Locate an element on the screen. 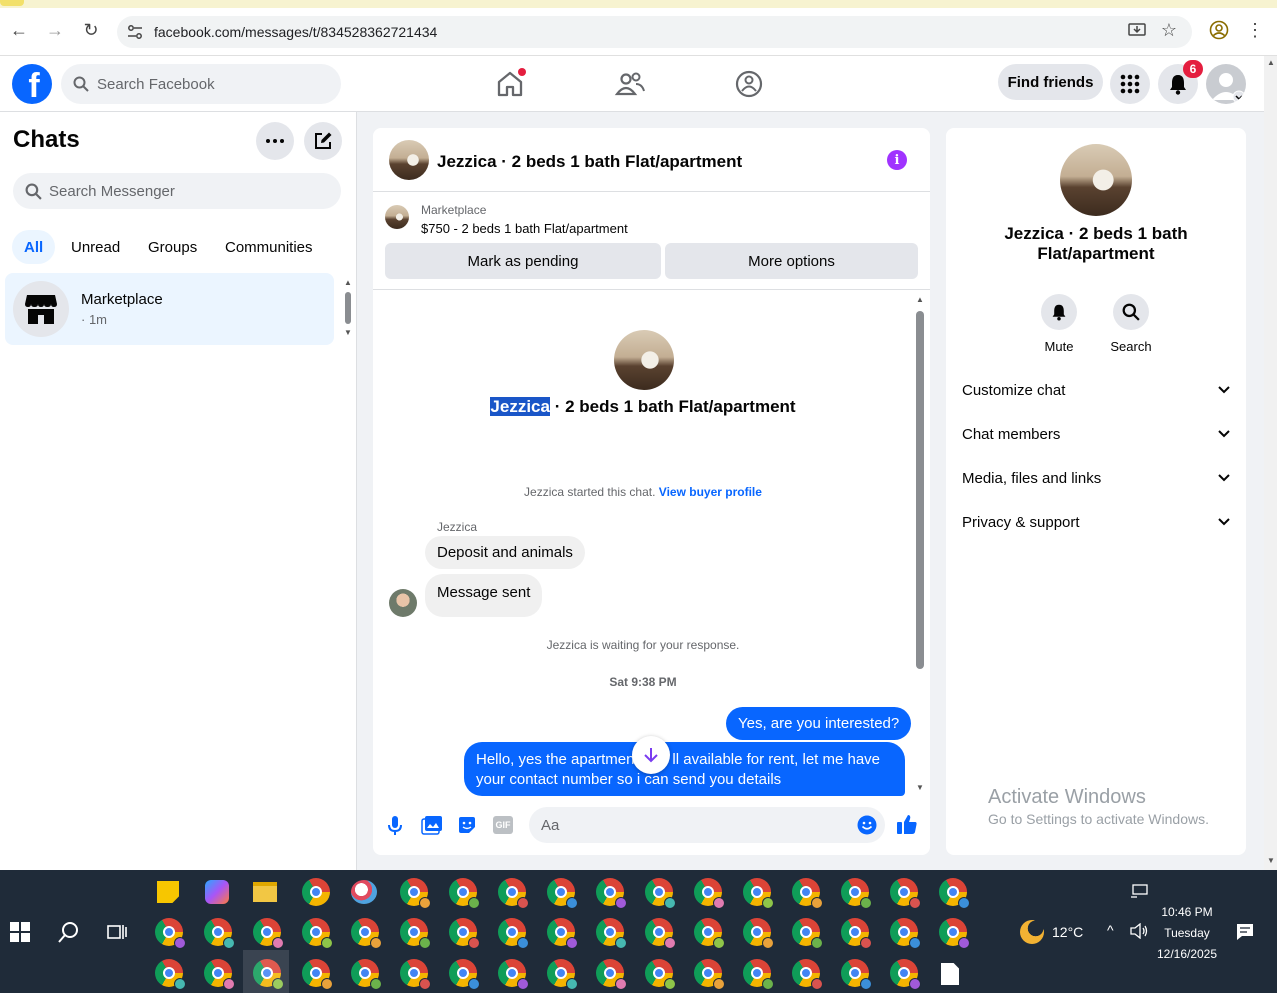 Image resolution: width=1277 pixels, height=993 pixels. task-view-icon is located at coordinates (117, 932).